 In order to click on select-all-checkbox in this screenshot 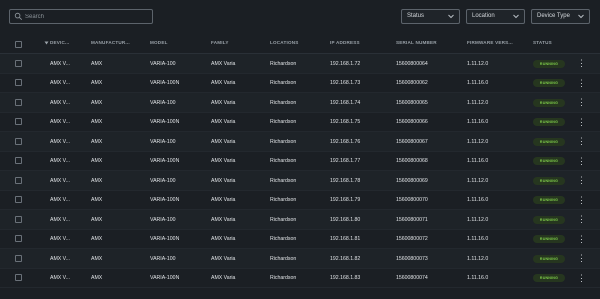, I will do `click(18, 44)`.